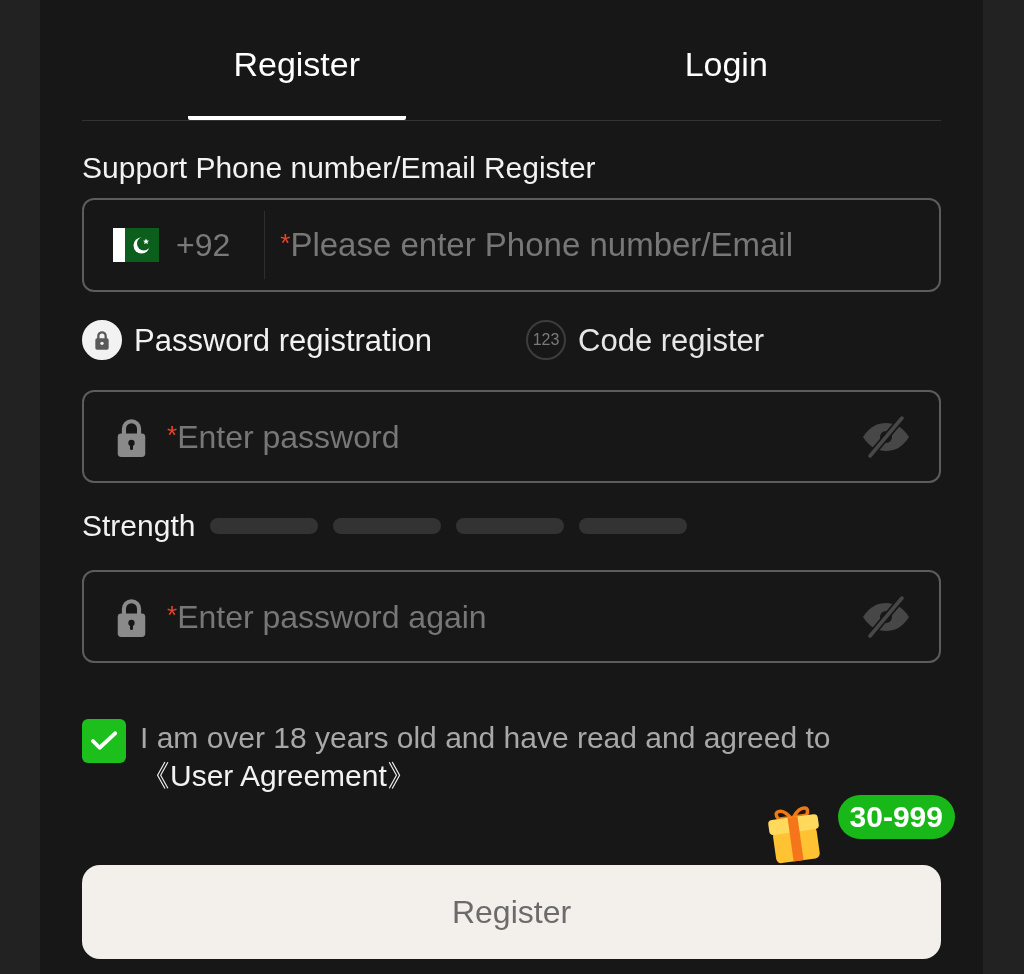 Image resolution: width=1024 pixels, height=974 pixels. I want to click on registration-method-option: 123 Code register, so click(645, 340).